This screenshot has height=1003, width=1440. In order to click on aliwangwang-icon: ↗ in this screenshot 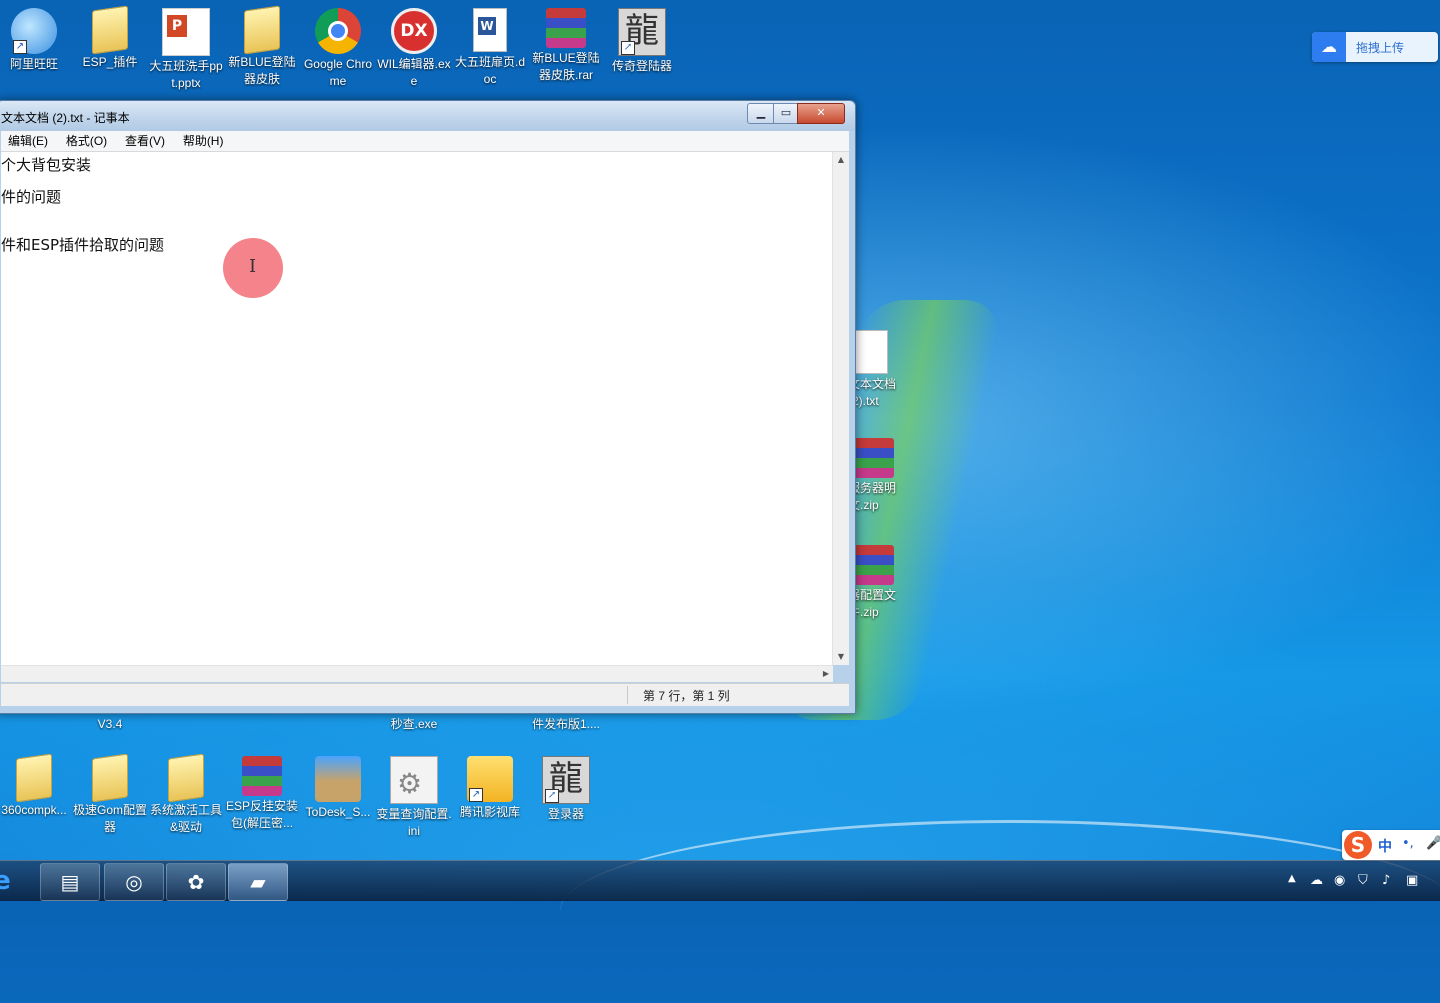, I will do `click(34, 31)`.